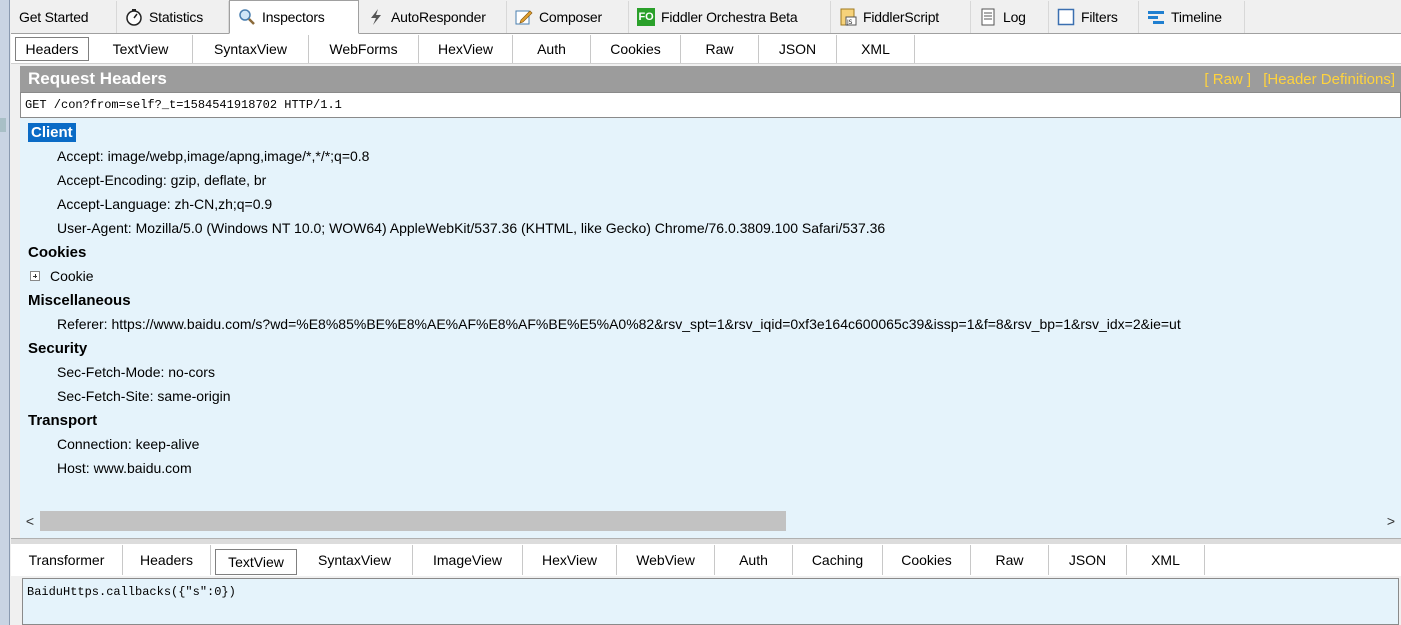  I want to click on header-item: Host: www.baidu.com, so click(712, 468).